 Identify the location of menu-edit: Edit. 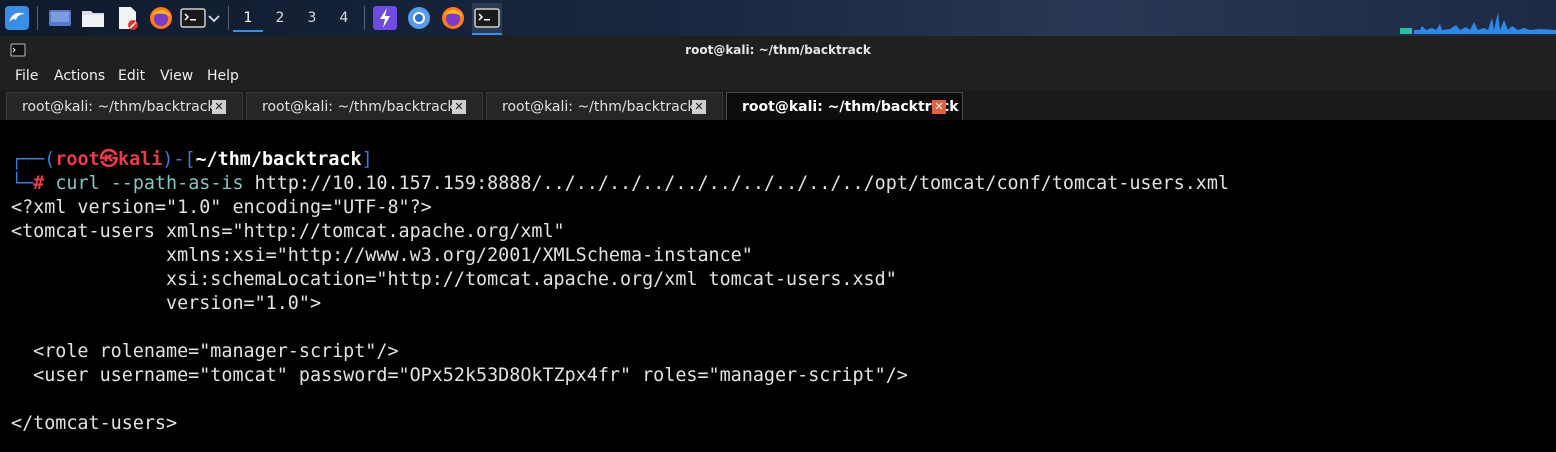
(131, 76).